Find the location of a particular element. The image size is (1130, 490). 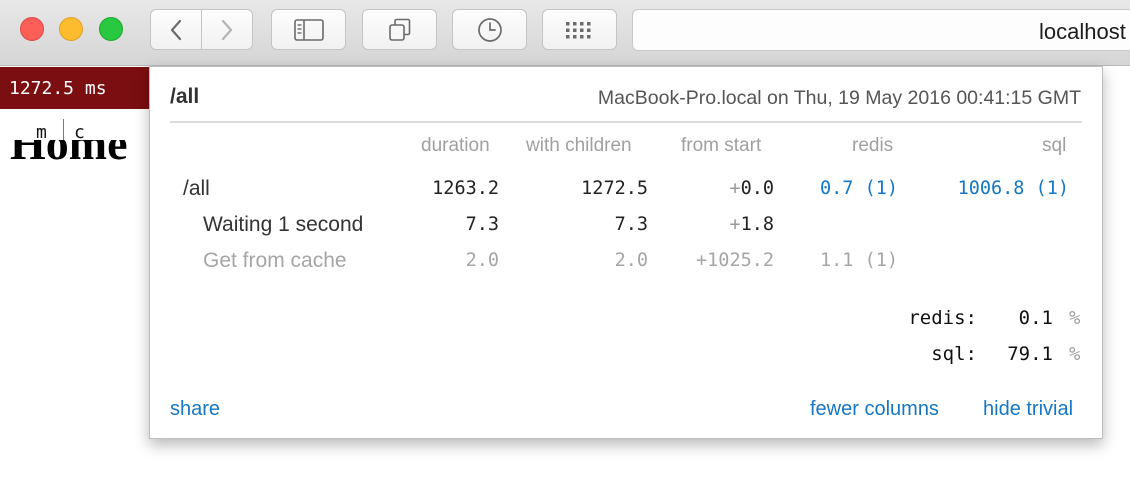

share-link: share is located at coordinates (195, 409).